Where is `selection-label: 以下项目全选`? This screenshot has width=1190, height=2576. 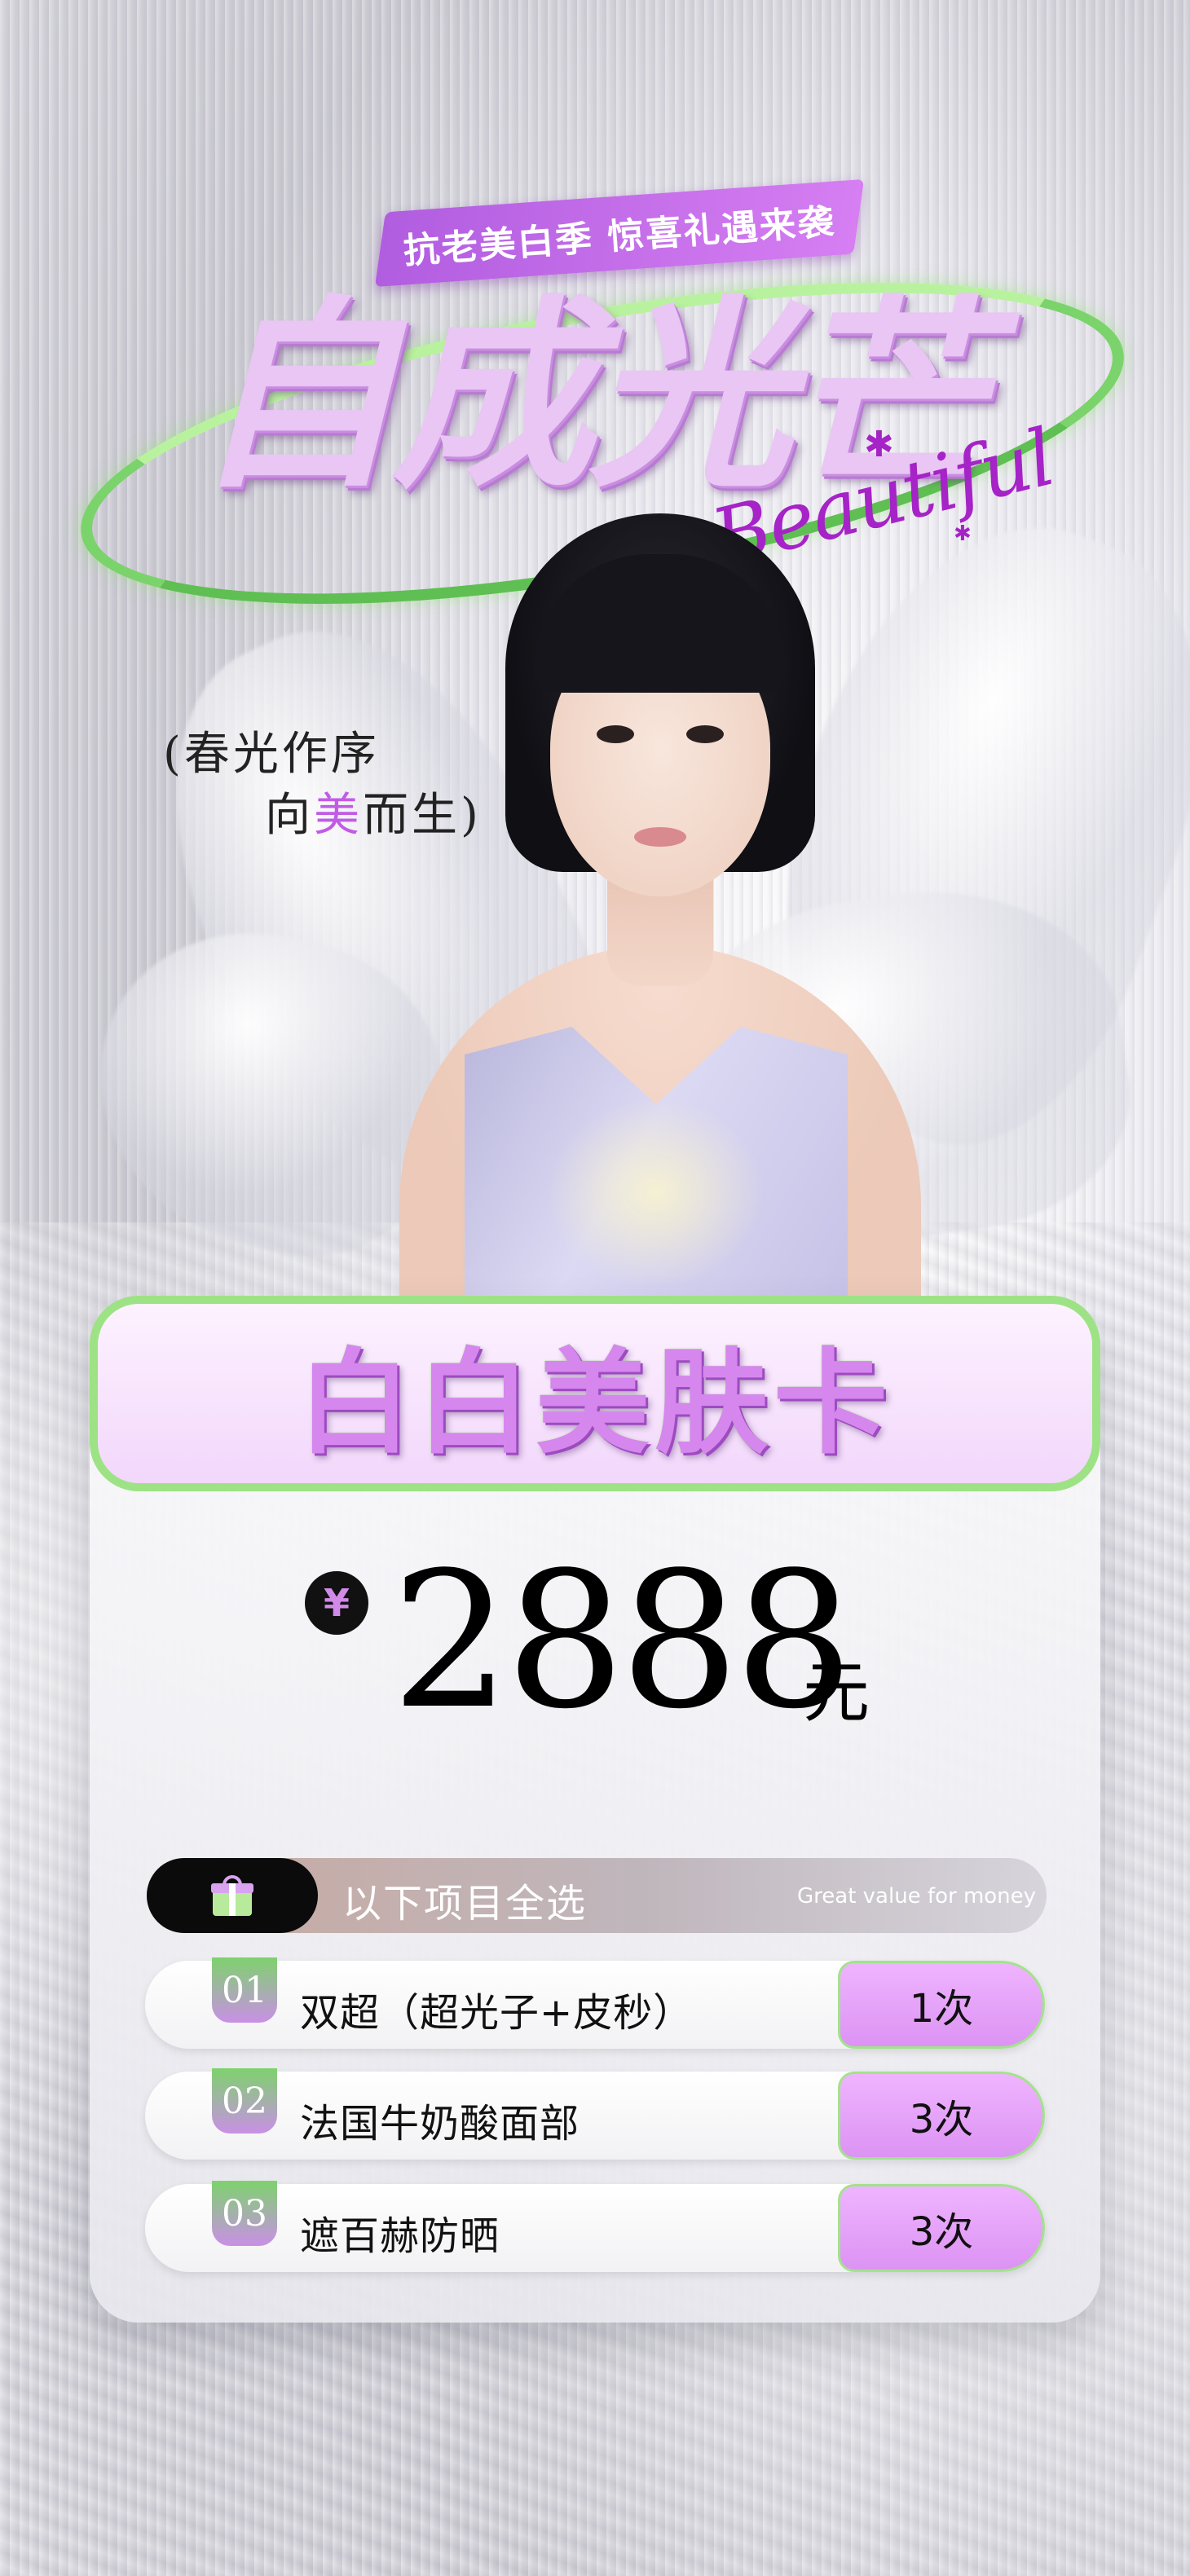
selection-label: 以下项目全选 is located at coordinates (465, 1903).